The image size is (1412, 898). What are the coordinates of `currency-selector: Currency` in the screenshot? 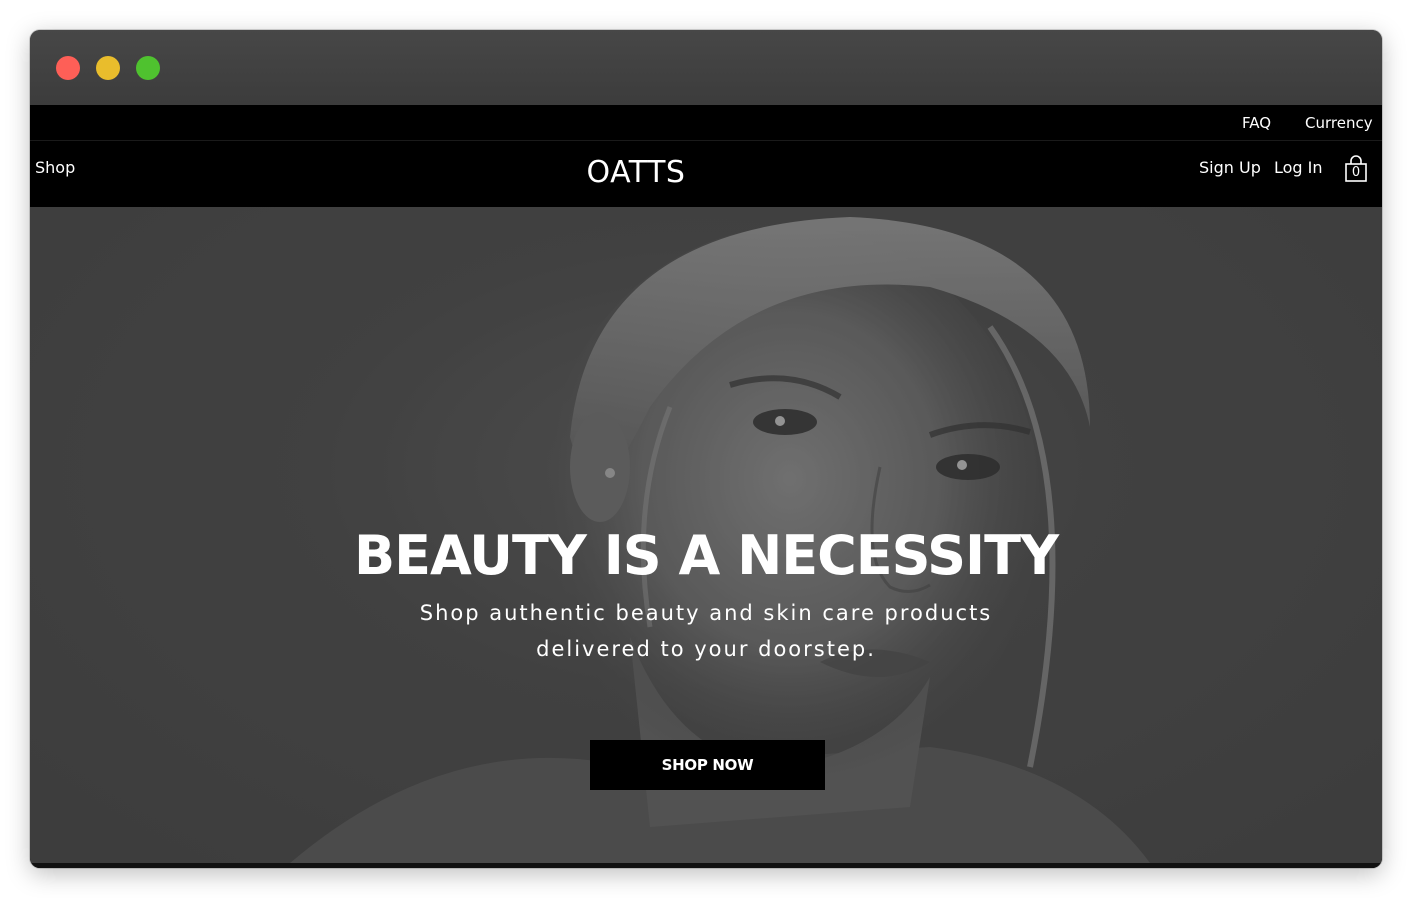 It's located at (1339, 123).